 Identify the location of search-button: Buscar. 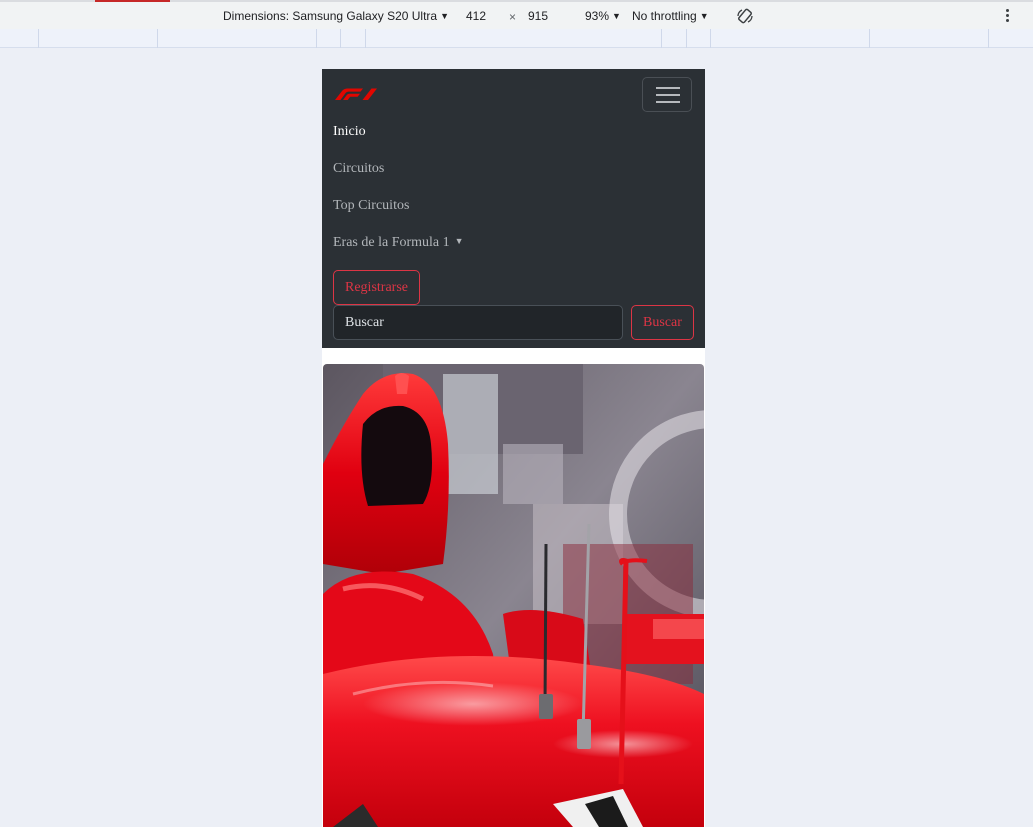
(662, 322).